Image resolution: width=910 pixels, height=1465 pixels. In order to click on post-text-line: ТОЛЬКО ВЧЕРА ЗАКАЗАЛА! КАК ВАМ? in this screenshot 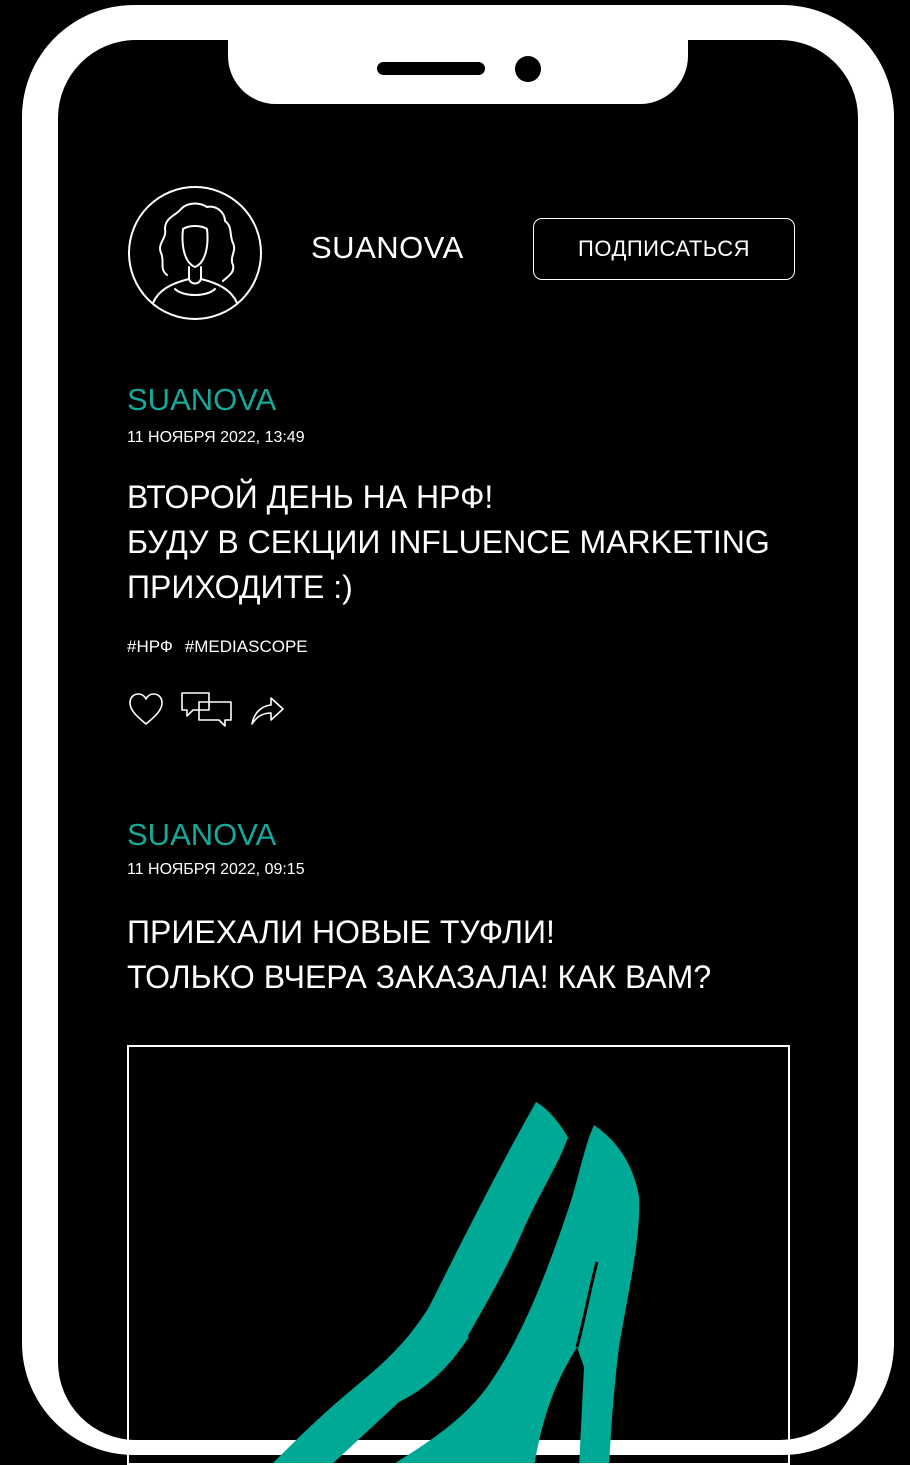, I will do `click(419, 977)`.